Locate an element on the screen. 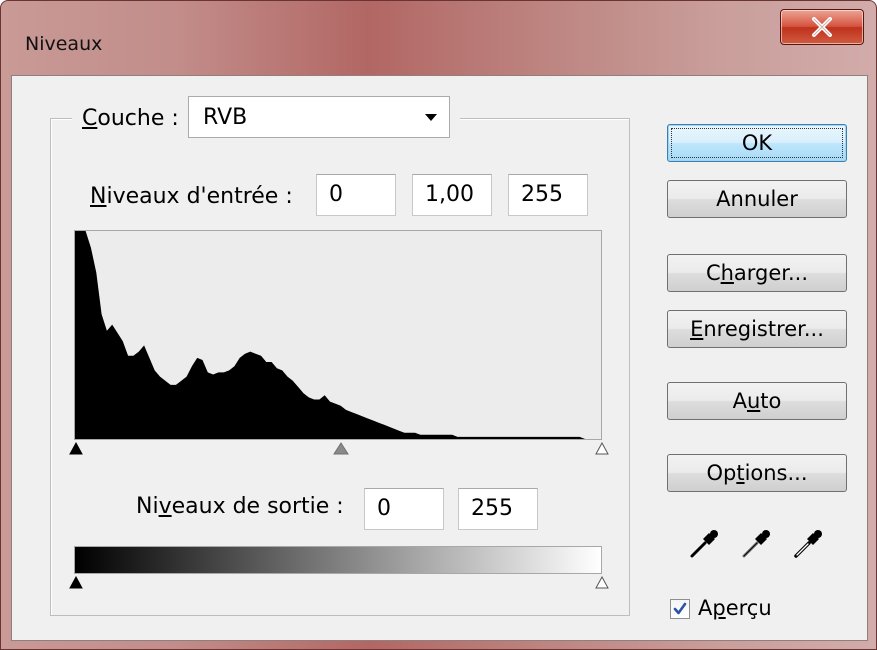  cancel-button-label: Annuler is located at coordinates (757, 199).